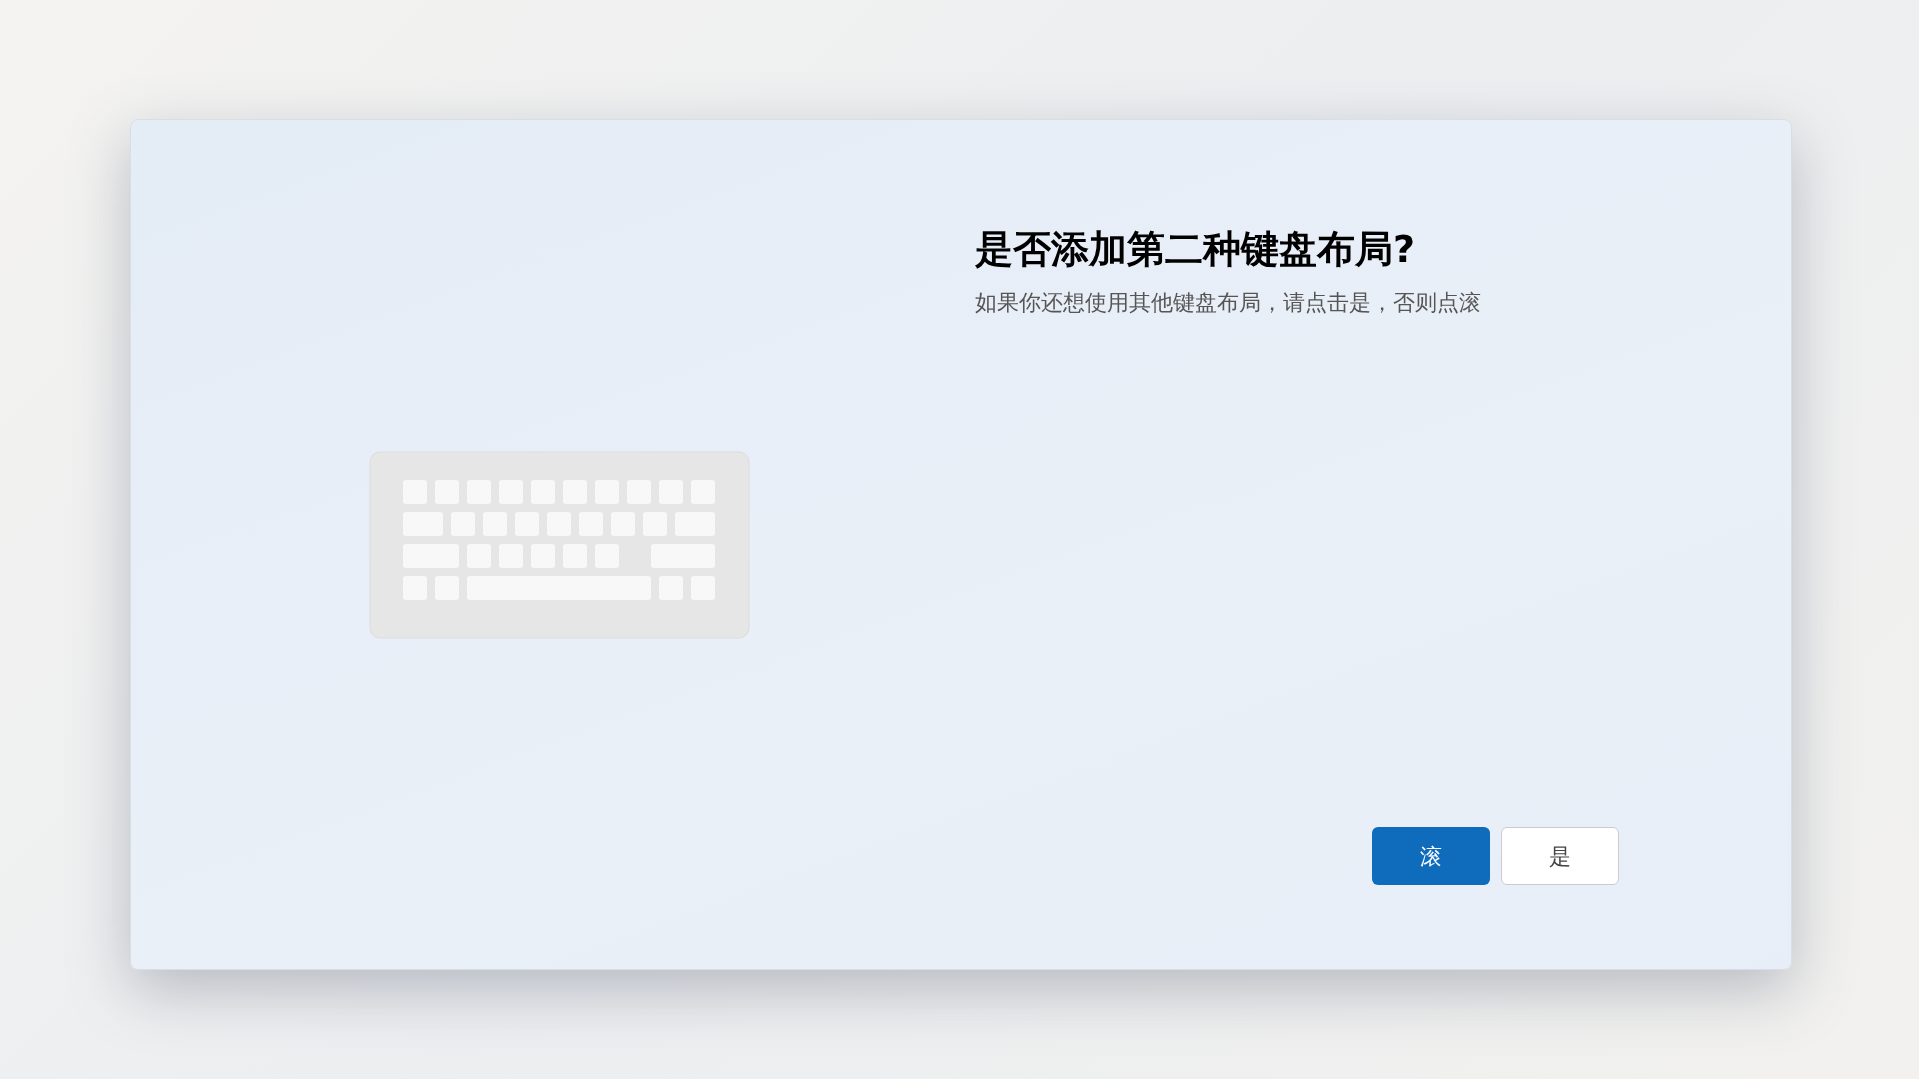 The image size is (1919, 1079). What do you see at coordinates (1228, 302) in the screenshot?
I see `dialog-subtitle: 如果你还想使用其他键盘布局，请点击是，否则点滚` at bounding box center [1228, 302].